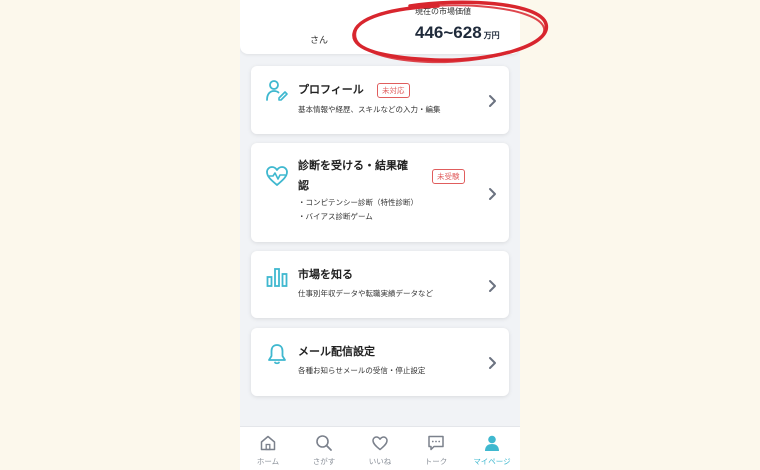 The image size is (760, 470). Describe the element at coordinates (380, 362) in the screenshot. I see `mail-settings-card: メール配信設定 各種お知らせメールの受信・停止設定` at that location.